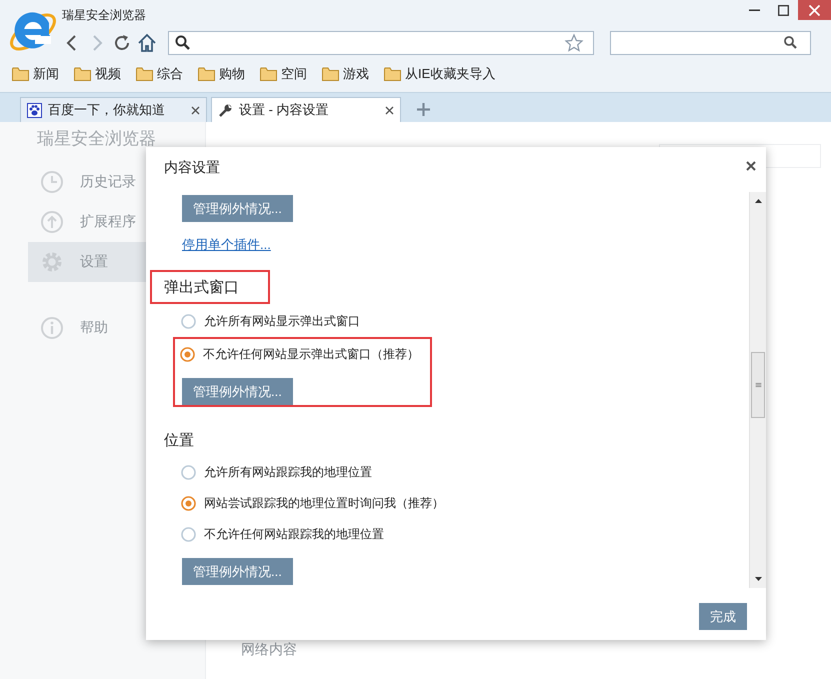 The image size is (831, 679). I want to click on close-button, so click(814, 10).